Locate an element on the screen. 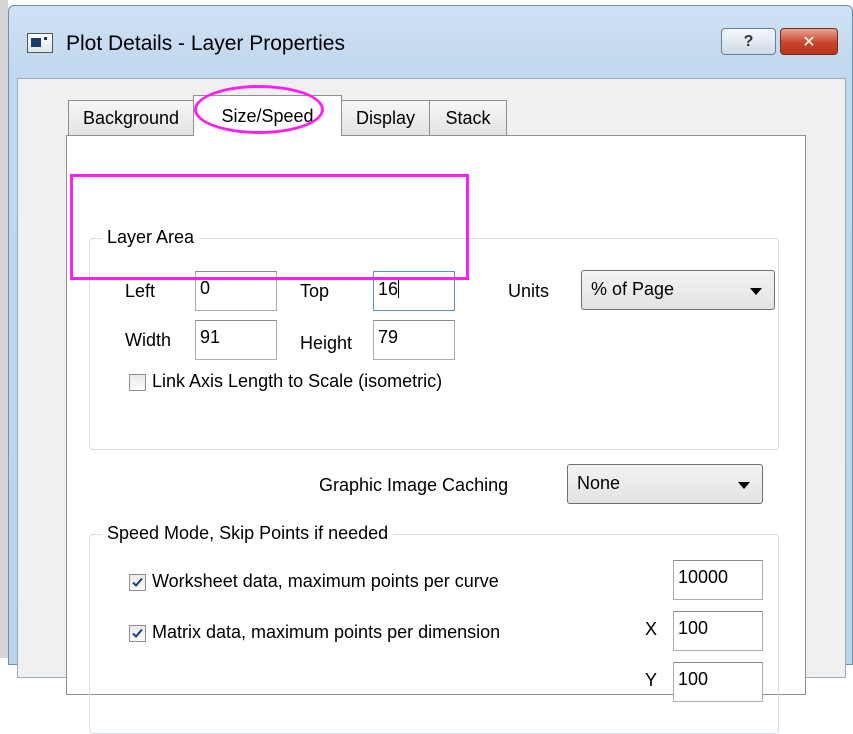 The image size is (853, 734). caching-value: None is located at coordinates (599, 483).